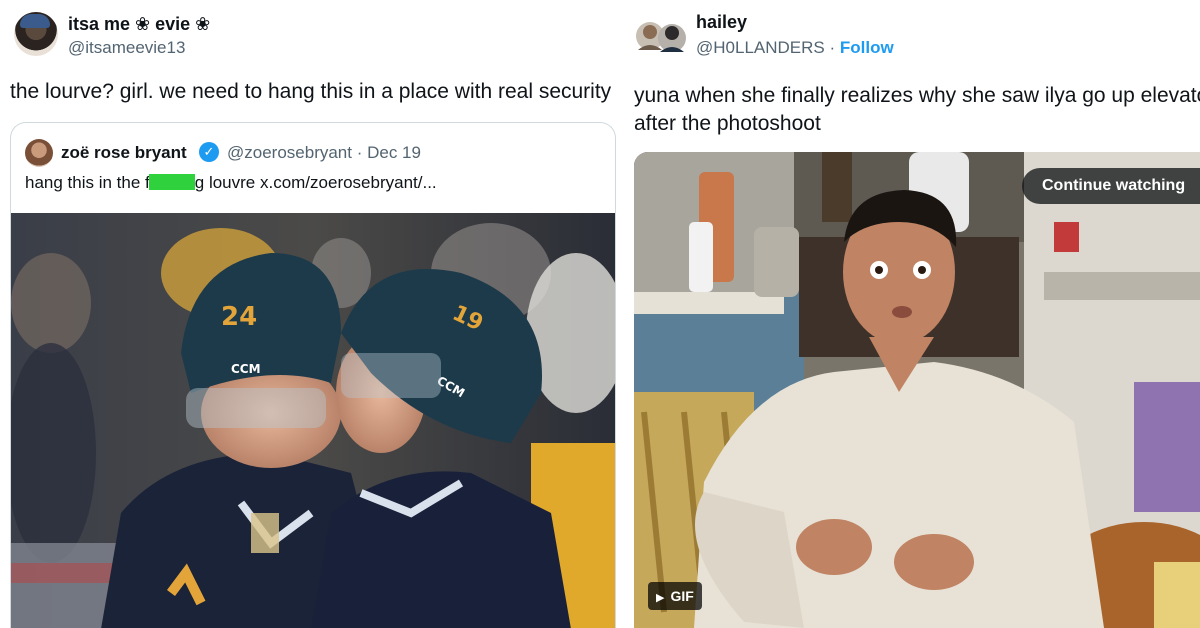 The width and height of the screenshot is (1200, 628). What do you see at coordinates (126, 48) in the screenshot?
I see `user-handle: @itsameevie13` at bounding box center [126, 48].